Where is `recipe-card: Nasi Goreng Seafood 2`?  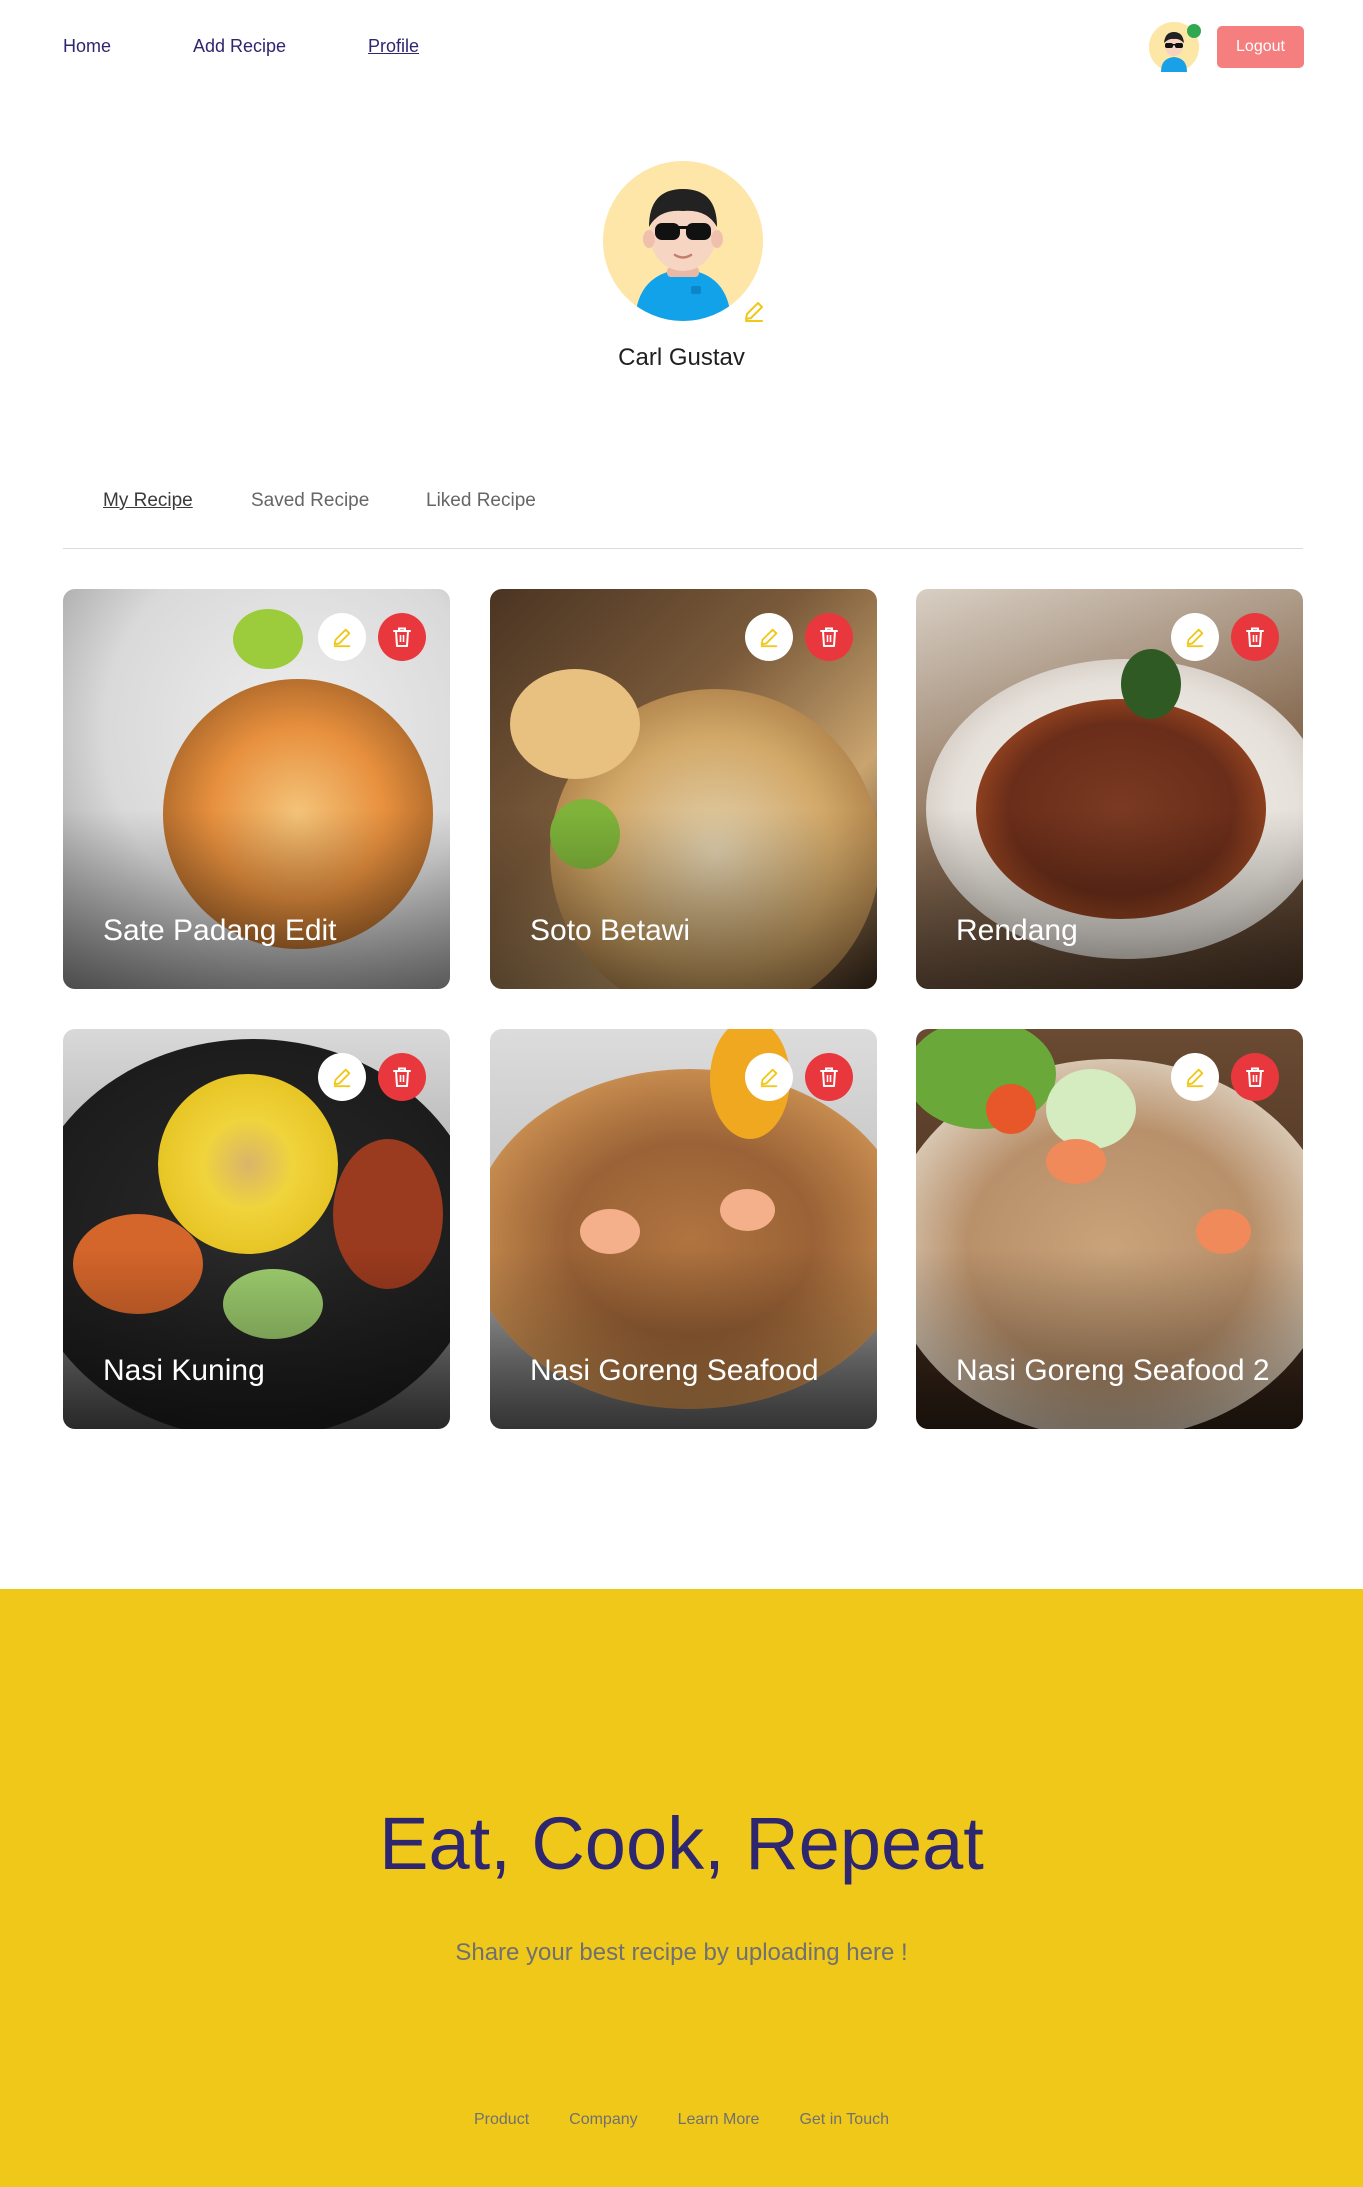 recipe-card: Nasi Goreng Seafood 2 is located at coordinates (1109, 1229).